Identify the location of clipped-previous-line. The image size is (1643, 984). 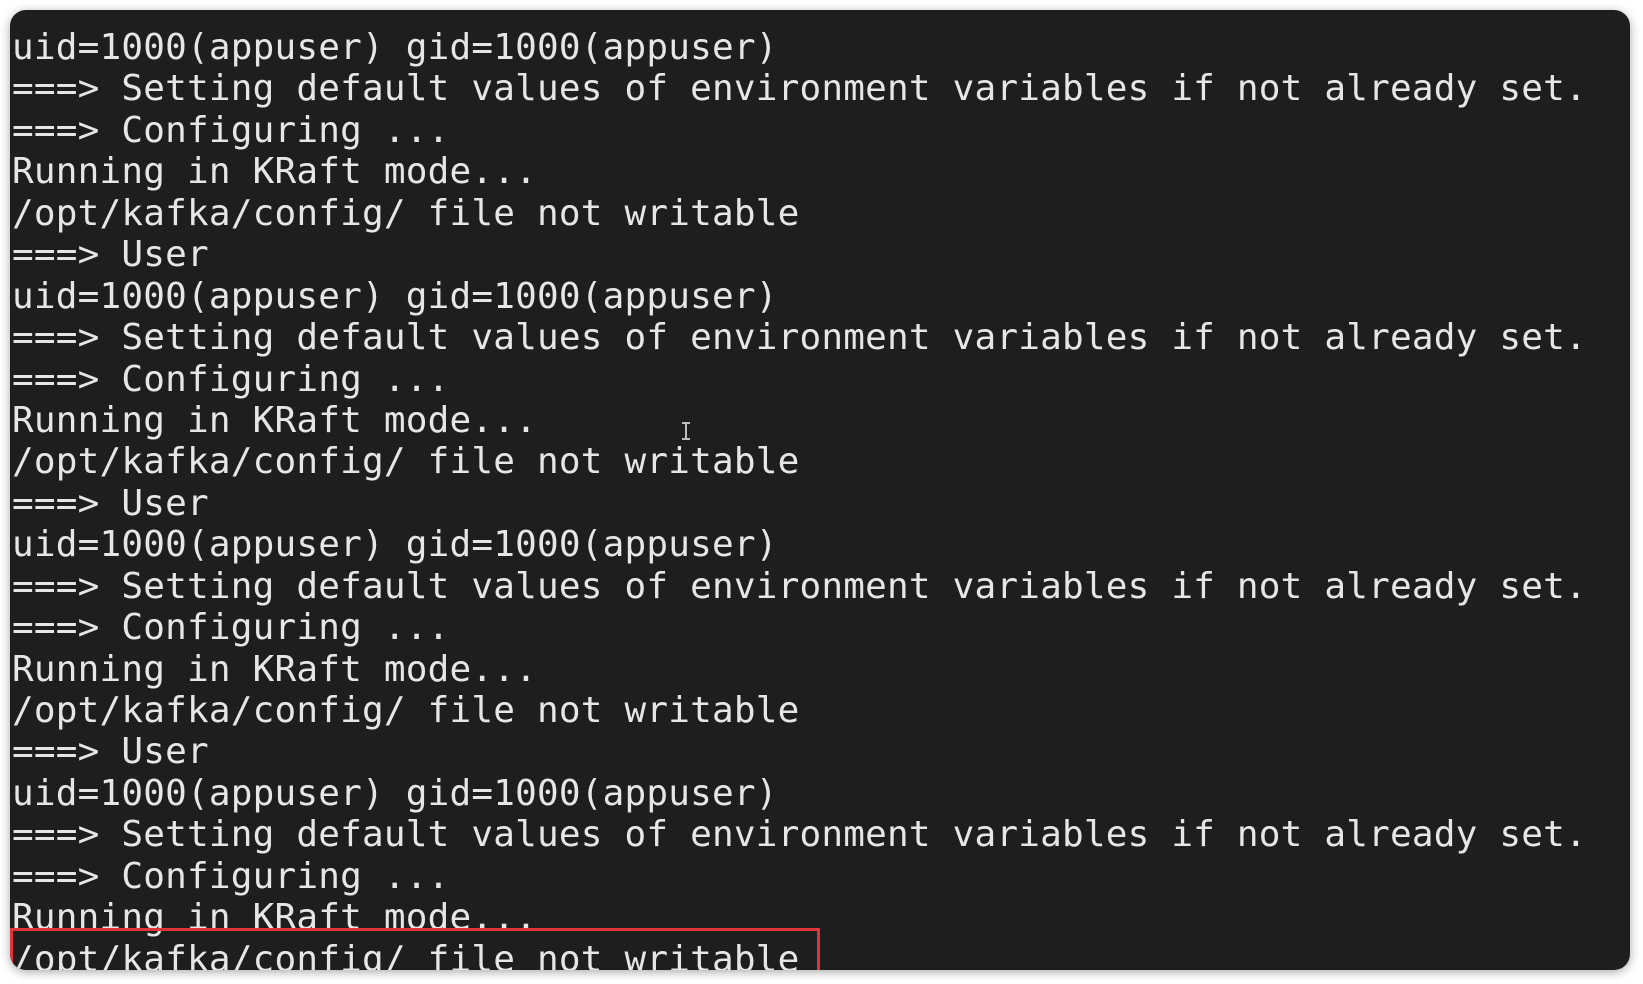
(820, 12).